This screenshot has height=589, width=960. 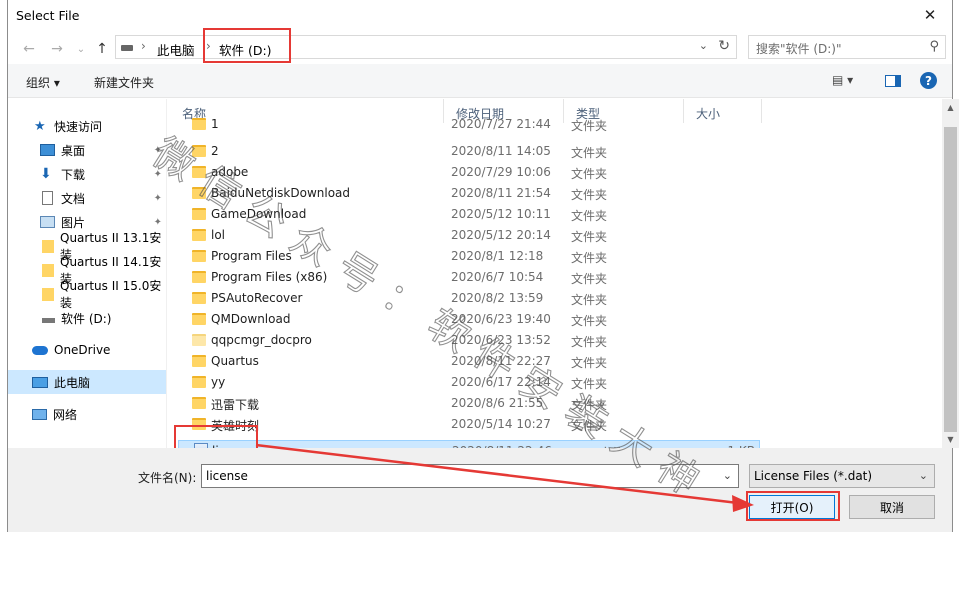 What do you see at coordinates (87, 414) in the screenshot?
I see `nav-item-network: 网络` at bounding box center [87, 414].